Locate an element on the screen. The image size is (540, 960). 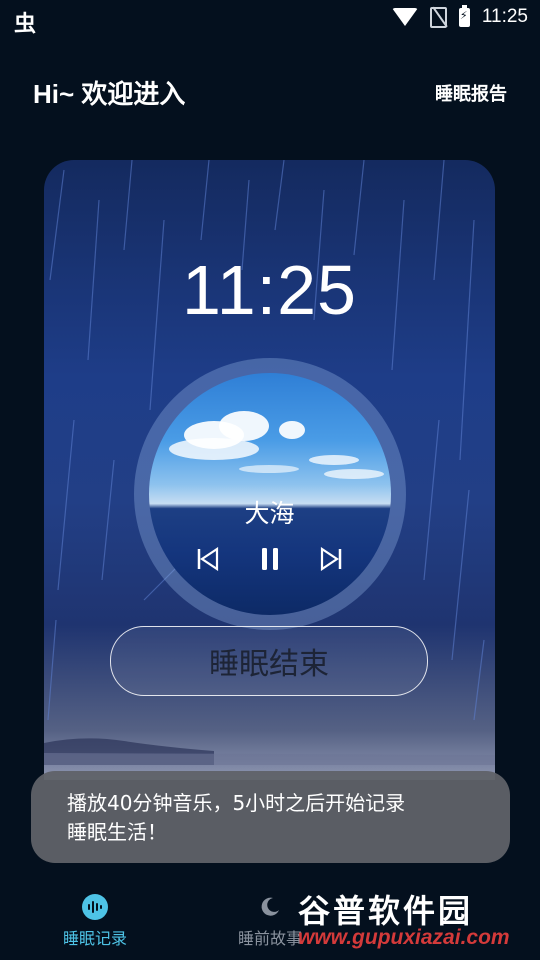
previous-icon is located at coordinates (208, 559).